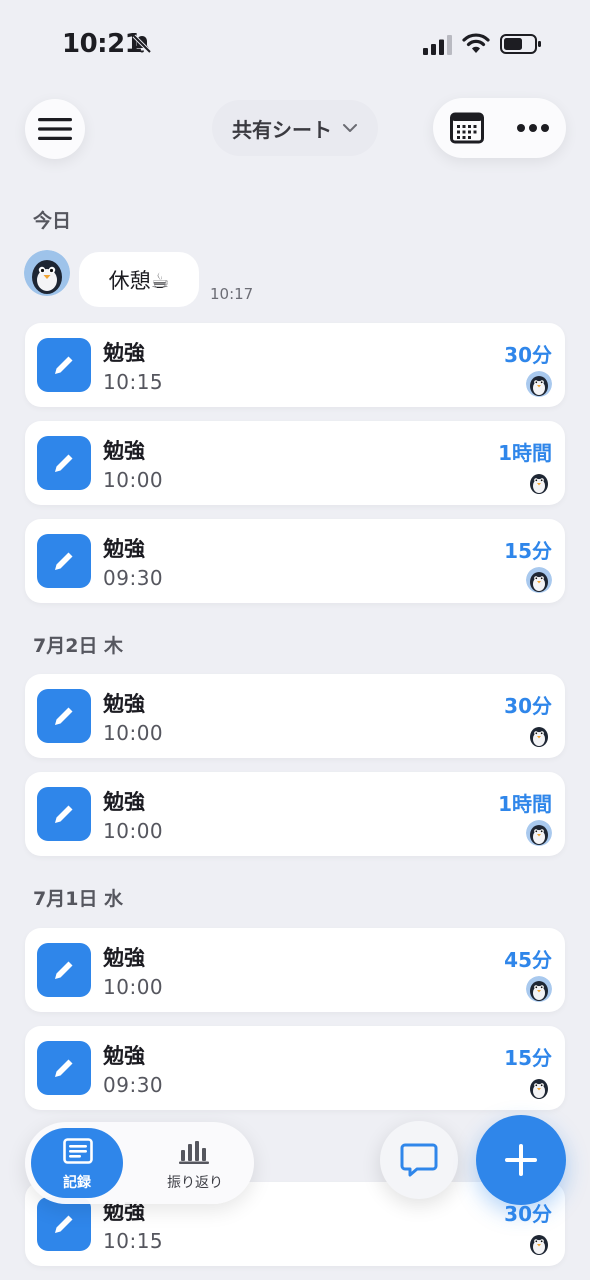  What do you see at coordinates (195, 1183) in the screenshot?
I see `tab-review-label: 振り返り` at bounding box center [195, 1183].